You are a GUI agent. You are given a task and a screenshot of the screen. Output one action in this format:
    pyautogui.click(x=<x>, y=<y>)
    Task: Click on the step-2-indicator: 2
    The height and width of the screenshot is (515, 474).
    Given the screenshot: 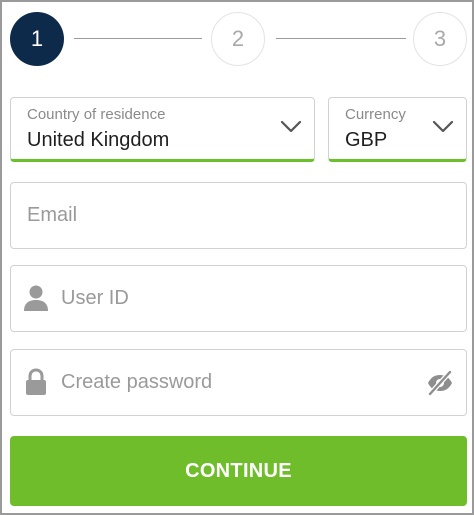 What is the action you would take?
    pyautogui.click(x=238, y=39)
    